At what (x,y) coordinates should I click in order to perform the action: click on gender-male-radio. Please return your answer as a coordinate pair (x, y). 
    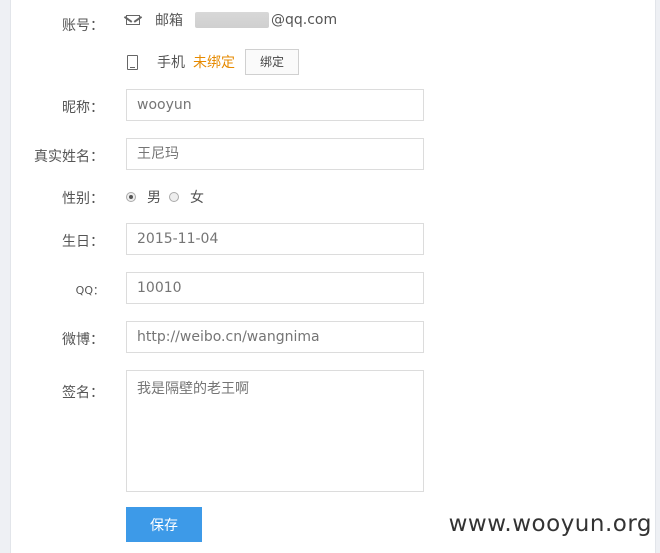
    Looking at the image, I should click on (131, 197).